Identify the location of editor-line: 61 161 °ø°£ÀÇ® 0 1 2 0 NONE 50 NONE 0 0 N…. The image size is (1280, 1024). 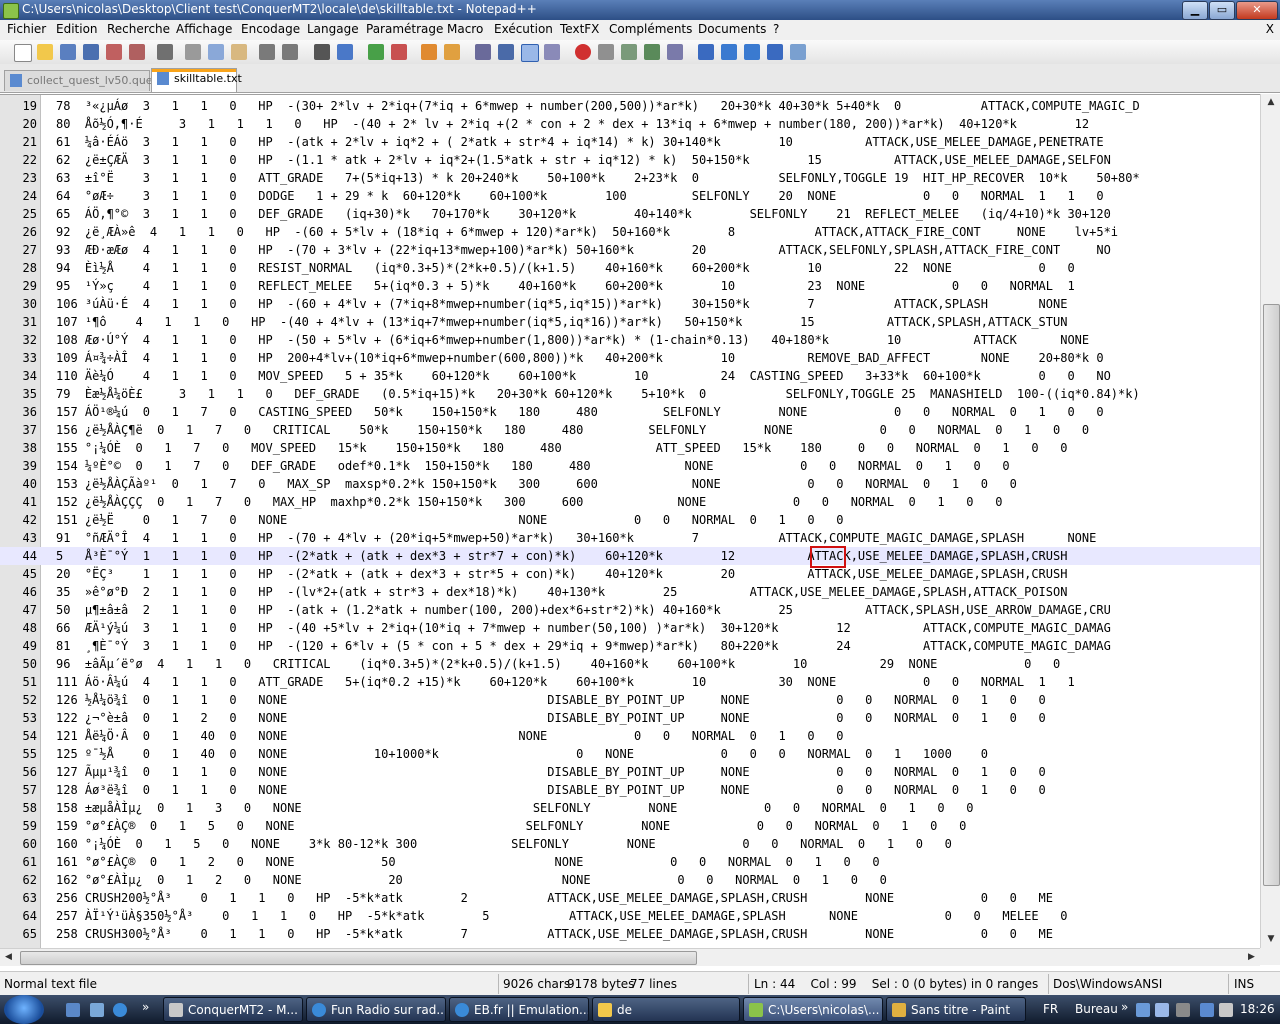
(630, 862).